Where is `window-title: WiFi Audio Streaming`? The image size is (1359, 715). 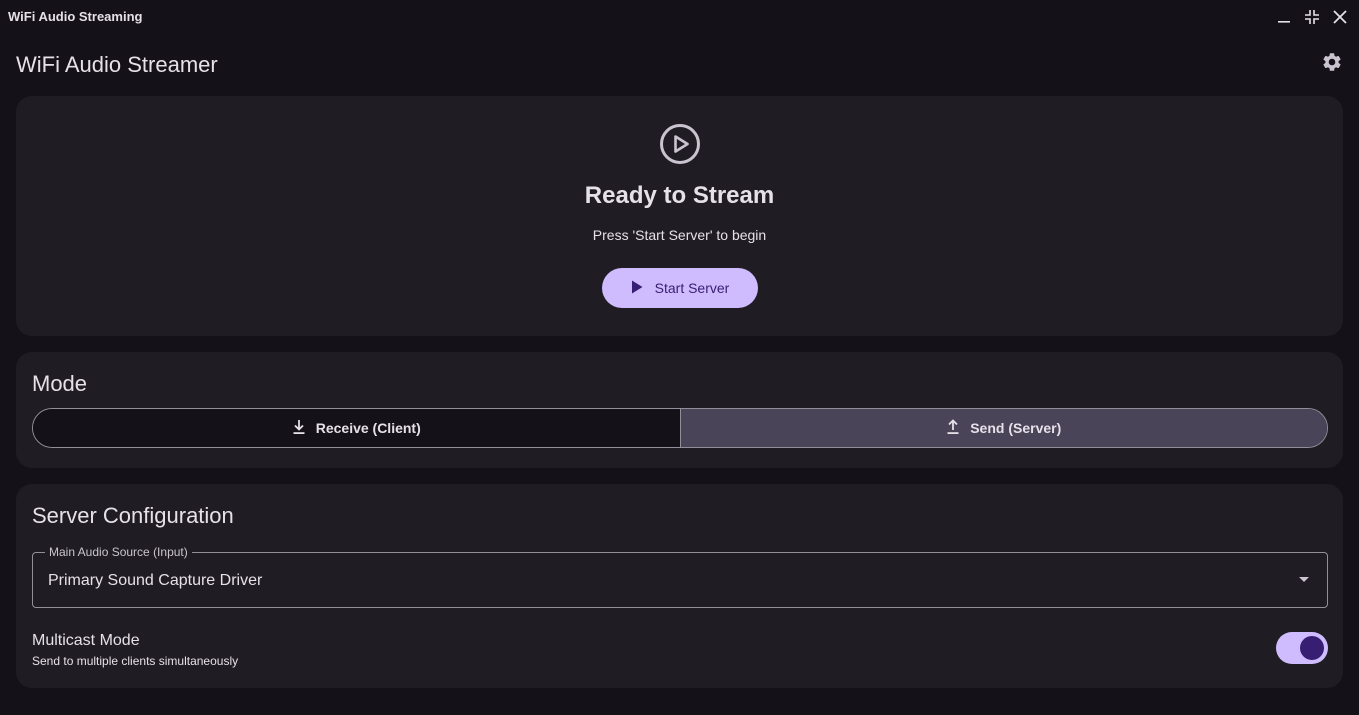
window-title: WiFi Audio Streaming is located at coordinates (75, 16).